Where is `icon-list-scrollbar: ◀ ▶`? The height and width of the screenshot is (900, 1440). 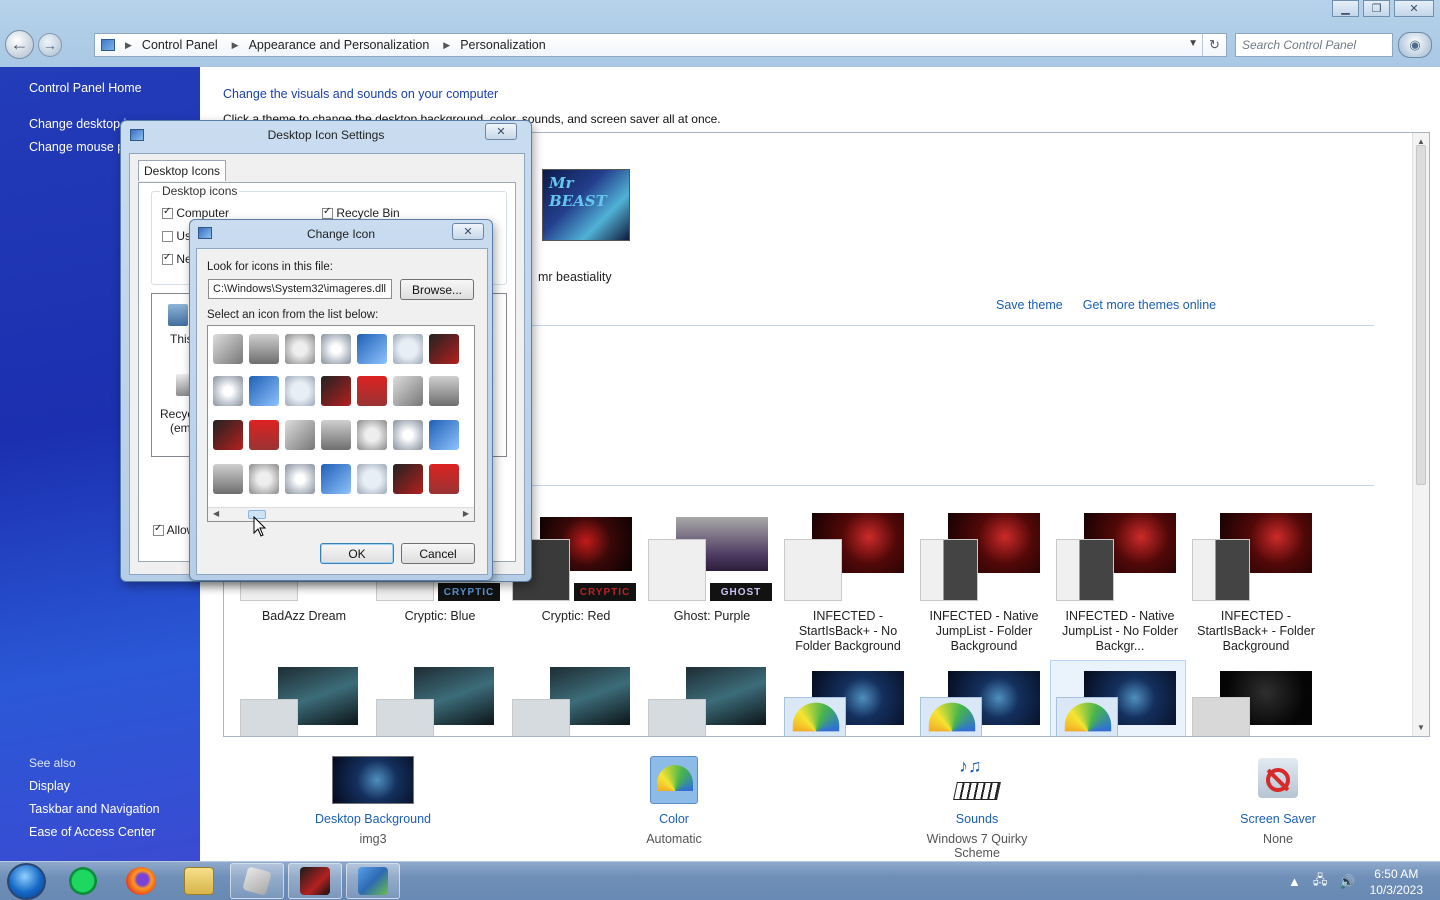 icon-list-scrollbar: ◀ ▶ is located at coordinates (341, 514).